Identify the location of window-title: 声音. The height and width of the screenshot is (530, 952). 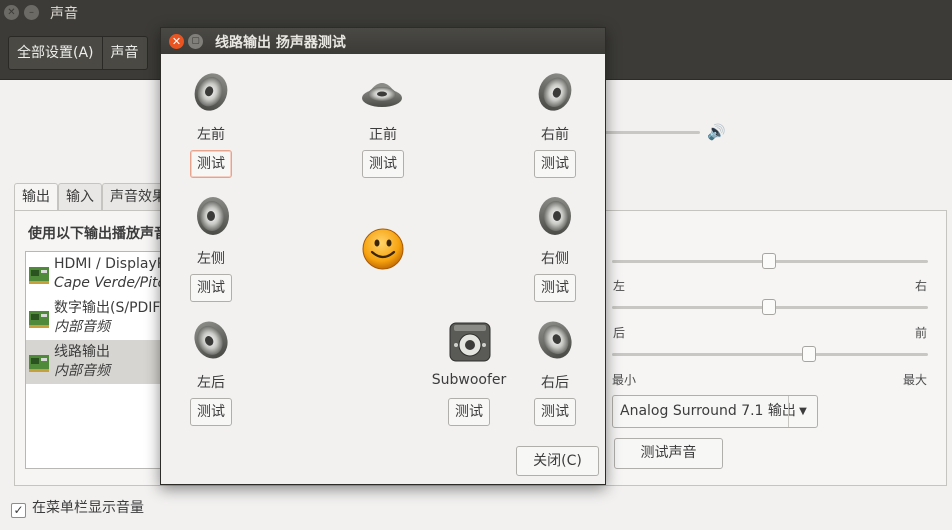
(64, 14).